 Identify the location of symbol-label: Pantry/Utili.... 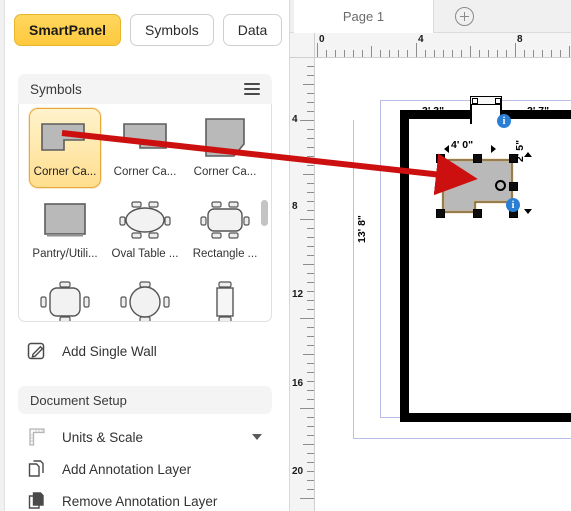
(65, 254).